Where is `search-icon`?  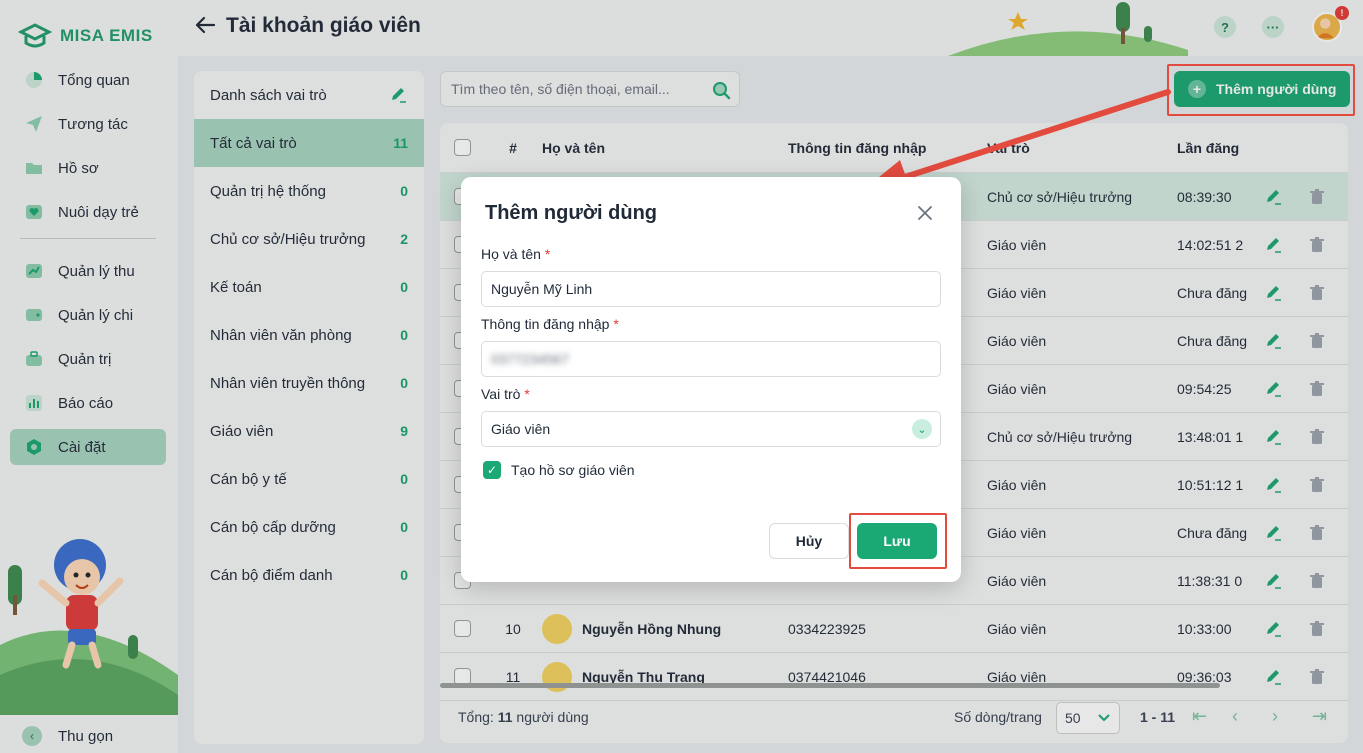
search-icon is located at coordinates (721, 90).